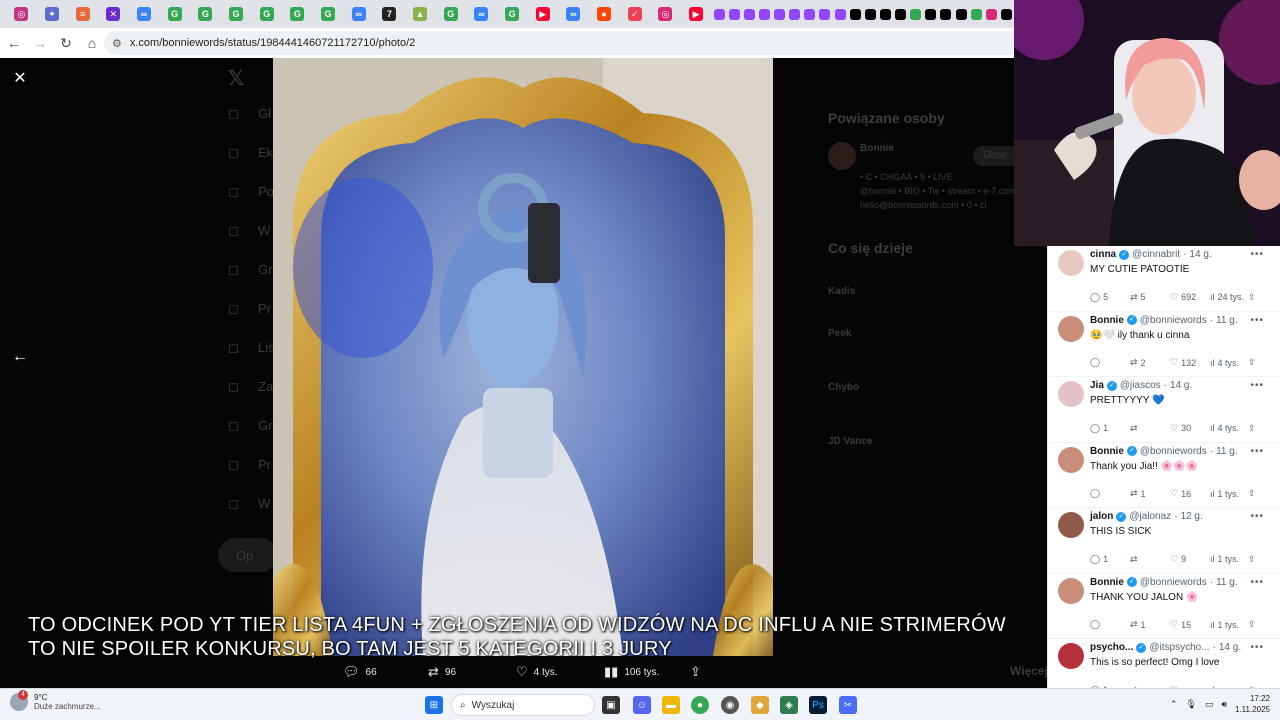  Describe the element at coordinates (1190, 704) in the screenshot. I see `mic-icon: 🎙︎` at that location.